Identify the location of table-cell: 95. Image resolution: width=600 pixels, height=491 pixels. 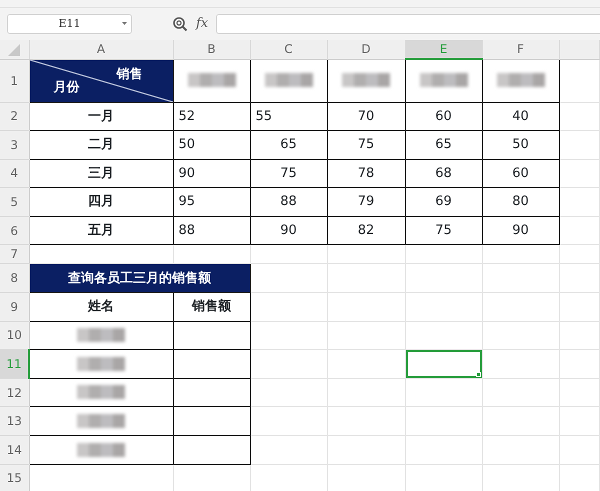
(211, 202).